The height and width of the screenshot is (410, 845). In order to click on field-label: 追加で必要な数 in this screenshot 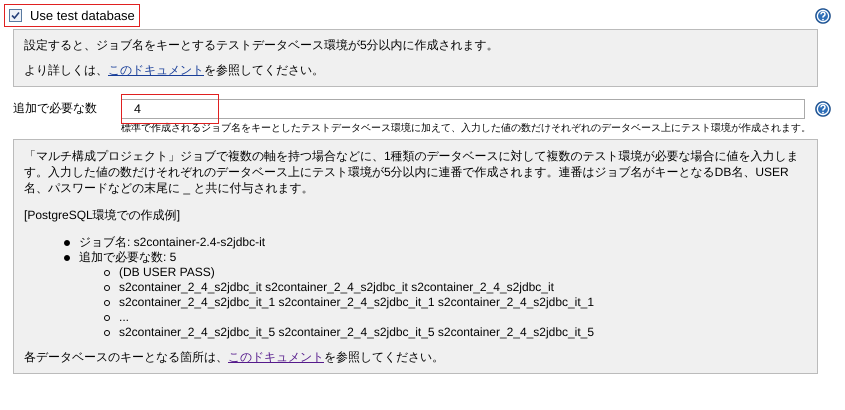, I will do `click(55, 108)`.